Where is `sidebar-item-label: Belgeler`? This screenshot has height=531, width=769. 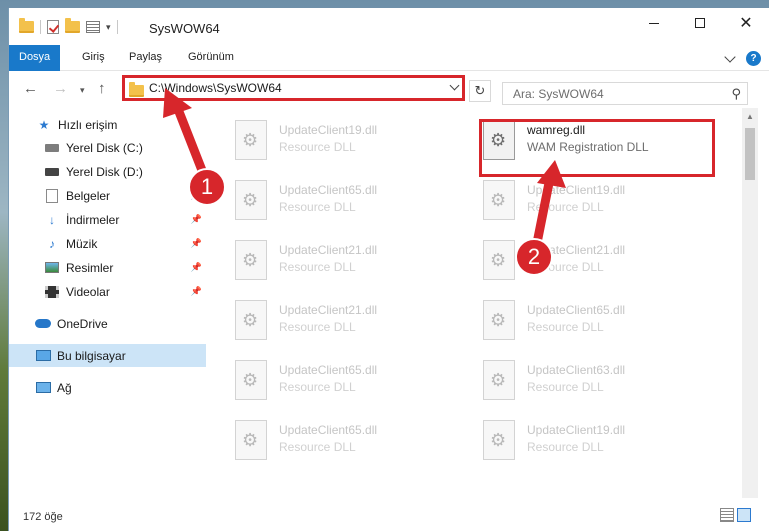 sidebar-item-label: Belgeler is located at coordinates (88, 195).